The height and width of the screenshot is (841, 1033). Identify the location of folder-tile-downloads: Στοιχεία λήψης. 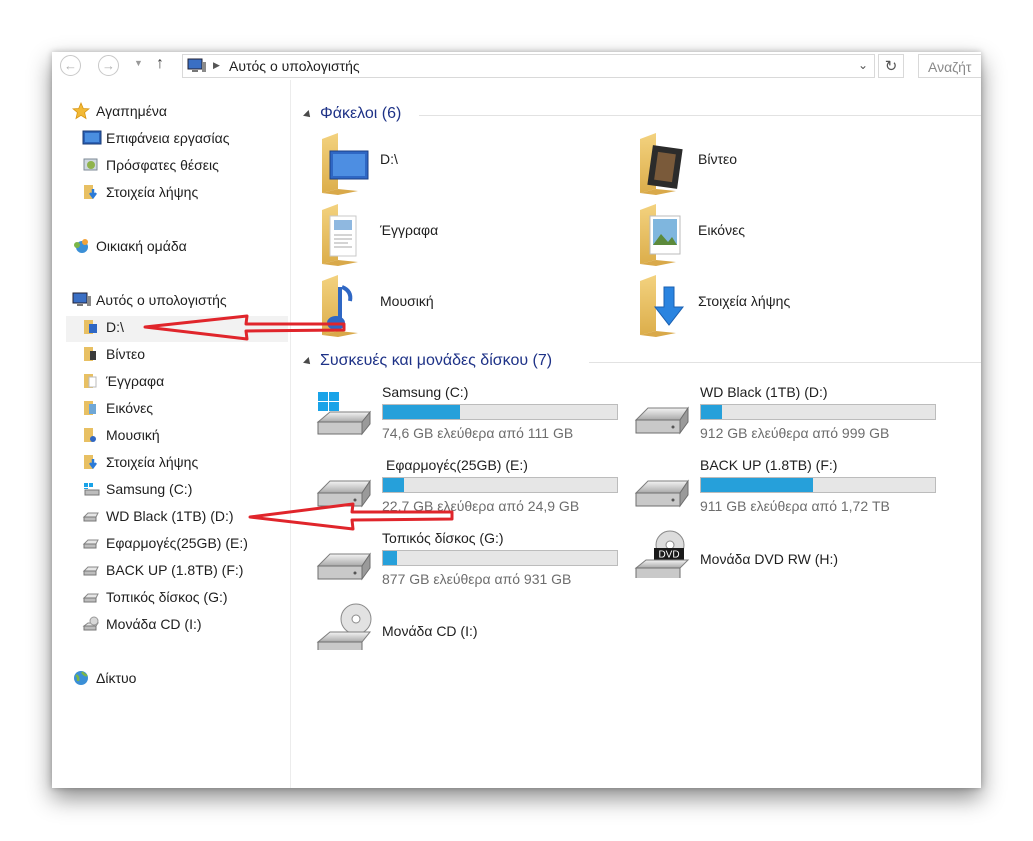
(761, 305).